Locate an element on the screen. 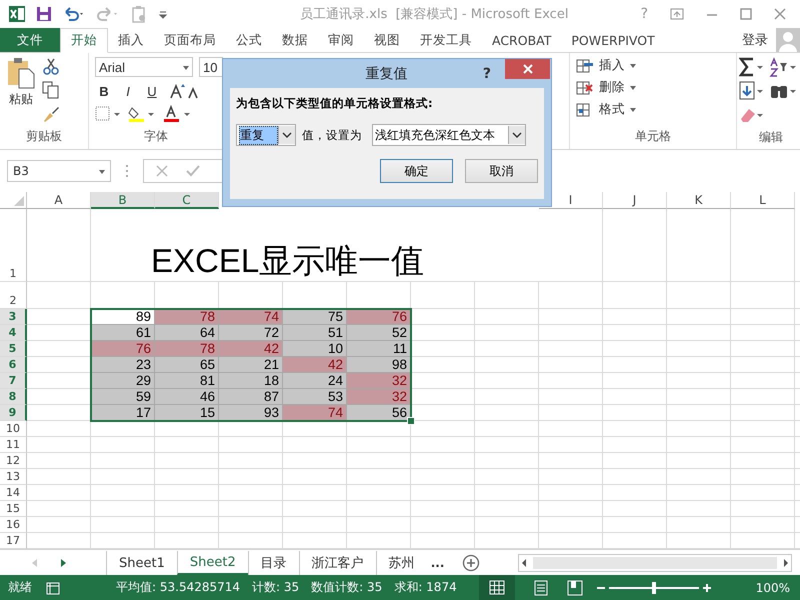  table-cell: 10 is located at coordinates (315, 349).